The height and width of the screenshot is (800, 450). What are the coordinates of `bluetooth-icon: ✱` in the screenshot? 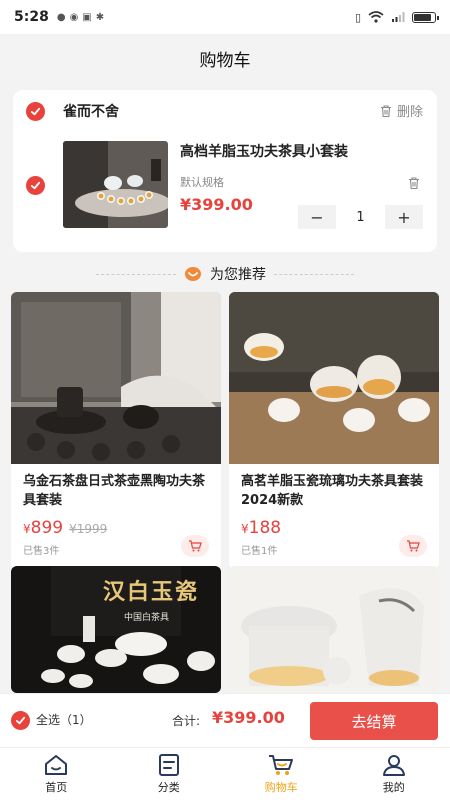 It's located at (100, 17).